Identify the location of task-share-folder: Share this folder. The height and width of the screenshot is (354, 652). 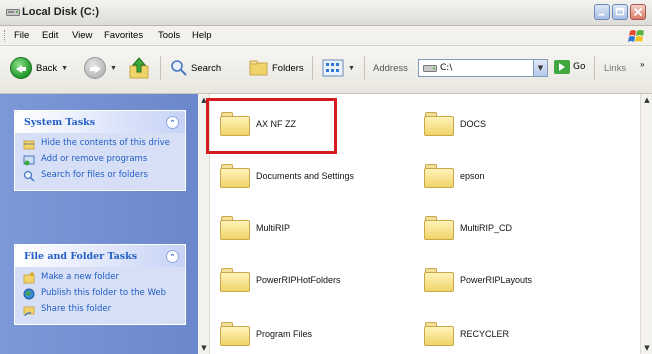
(100, 310).